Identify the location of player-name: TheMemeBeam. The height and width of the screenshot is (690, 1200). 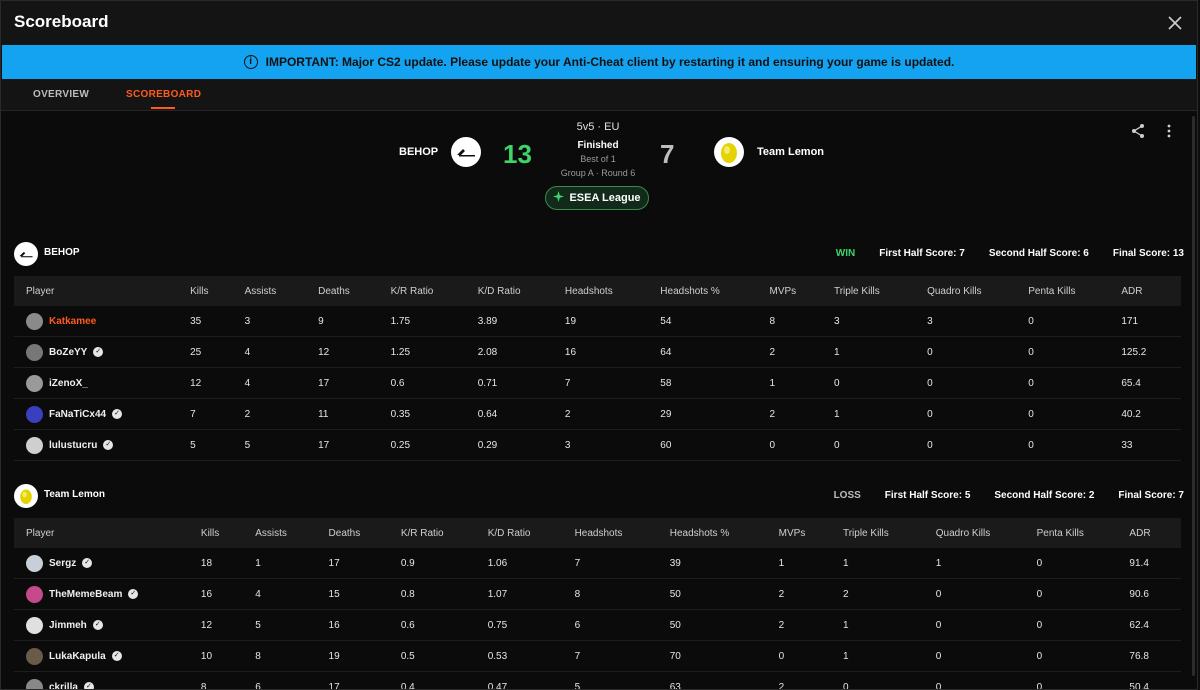
(85, 594).